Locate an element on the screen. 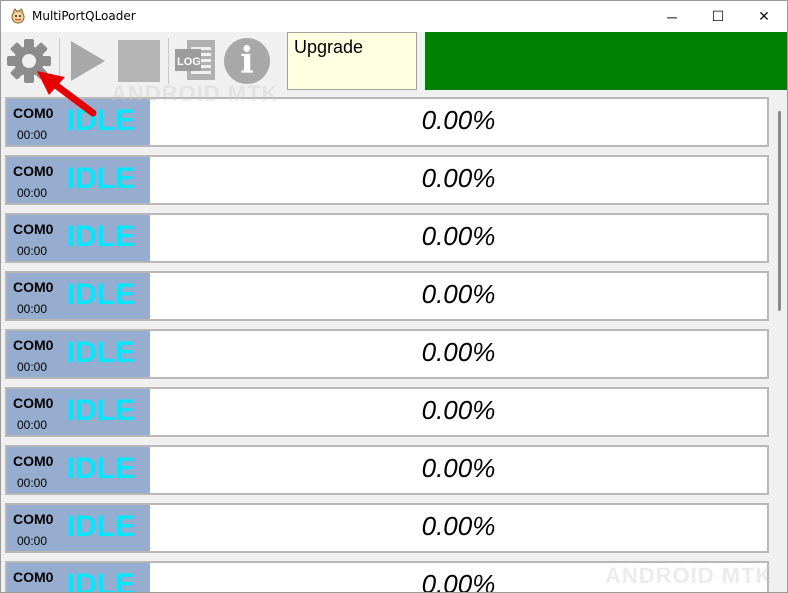 The image size is (788, 593). close-button: ✕ is located at coordinates (764, 16).